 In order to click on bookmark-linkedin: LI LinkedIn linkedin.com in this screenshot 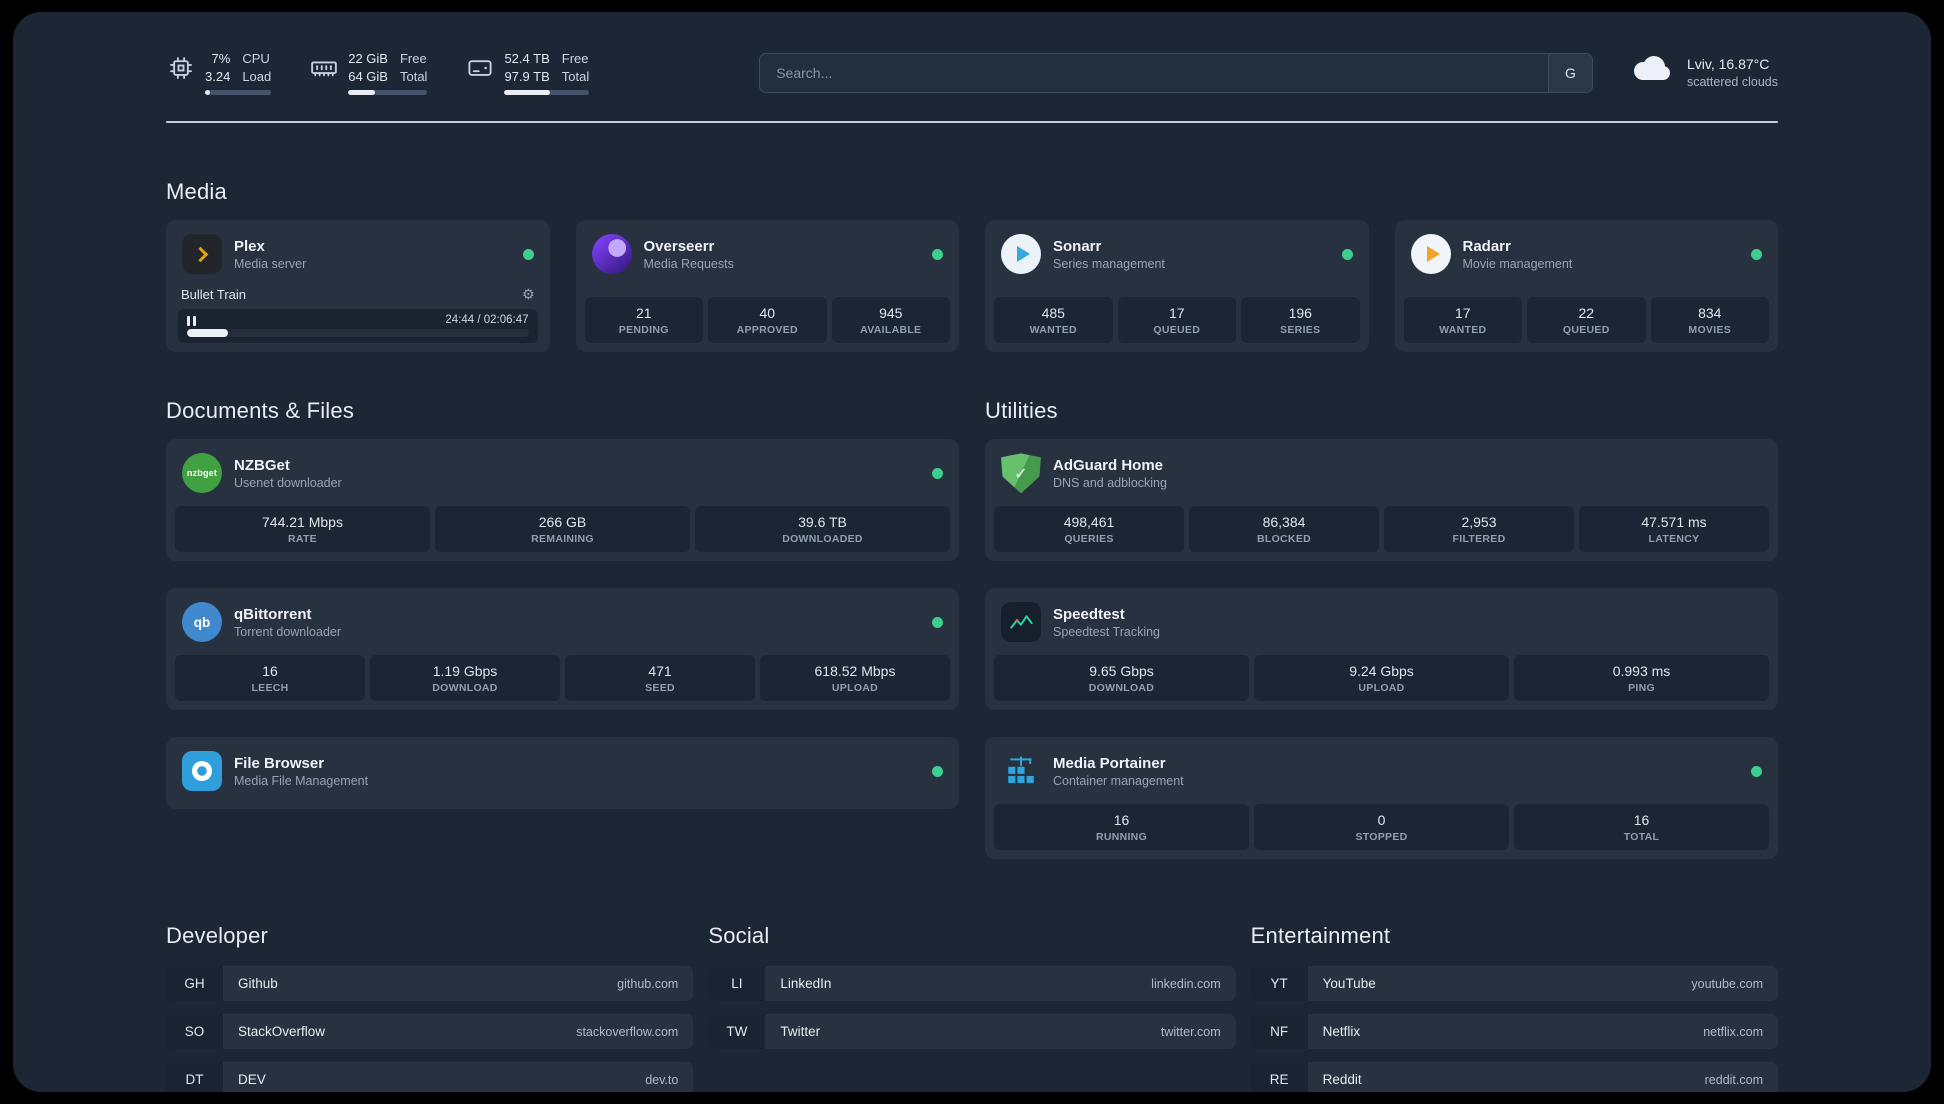, I will do `click(972, 984)`.